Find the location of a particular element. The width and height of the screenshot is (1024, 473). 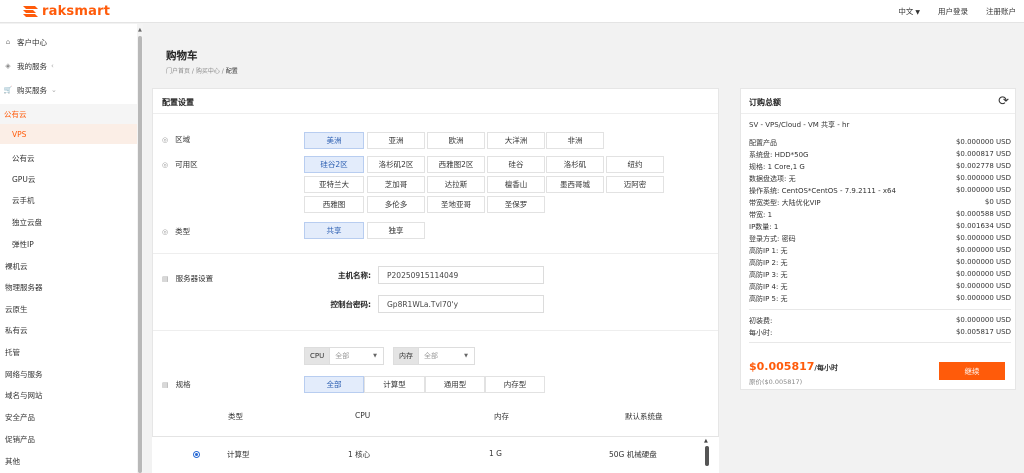

zone-option: 墨西哥城 is located at coordinates (575, 184).